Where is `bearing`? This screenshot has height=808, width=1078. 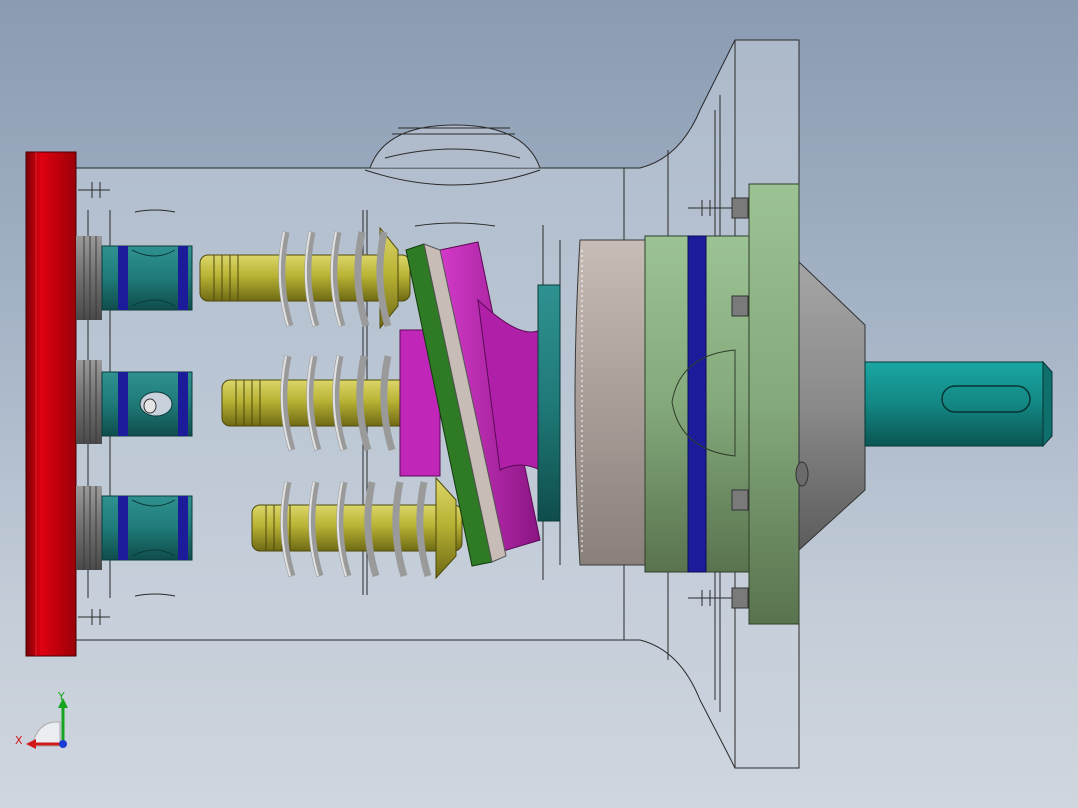 bearing is located at coordinates (610, 402).